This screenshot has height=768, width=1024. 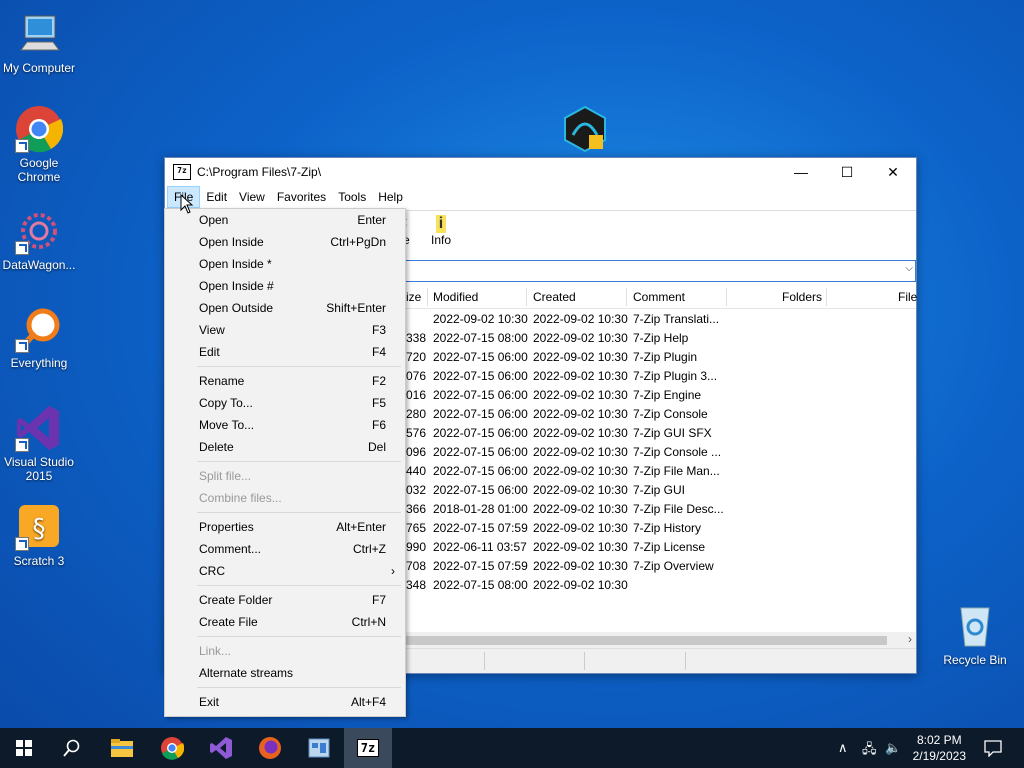 What do you see at coordinates (909, 268) in the screenshot?
I see `chevron-down-icon: ⌵` at bounding box center [909, 268].